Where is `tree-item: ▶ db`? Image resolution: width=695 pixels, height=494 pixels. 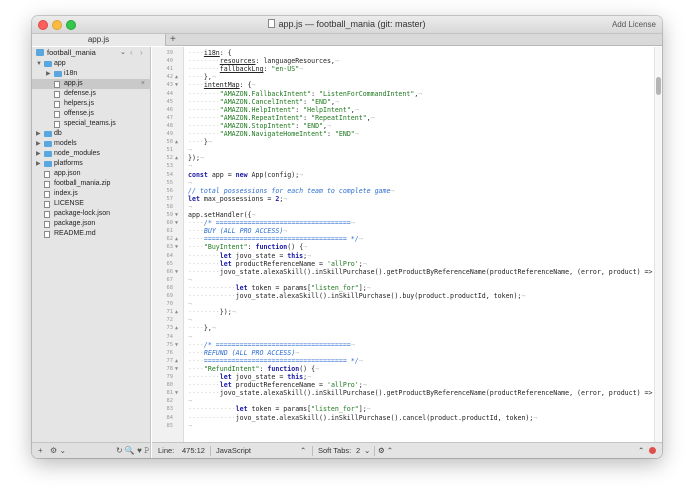
tree-item: ▶ db is located at coordinates (91, 134).